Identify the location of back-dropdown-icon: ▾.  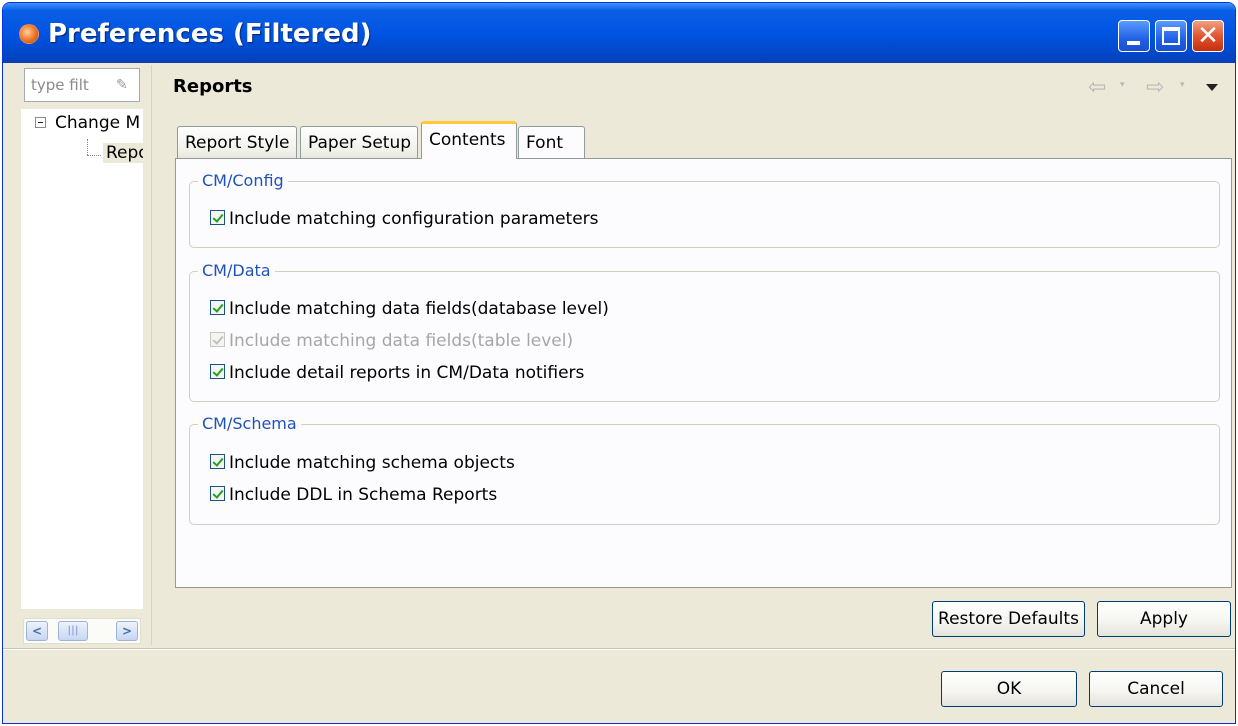
(1122, 85).